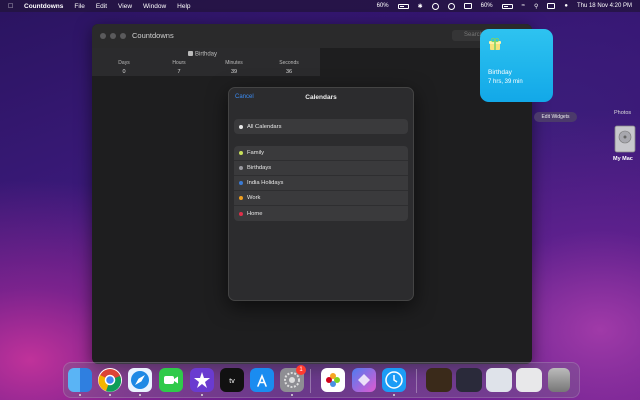  I want to click on menu-file: File, so click(79, 6).